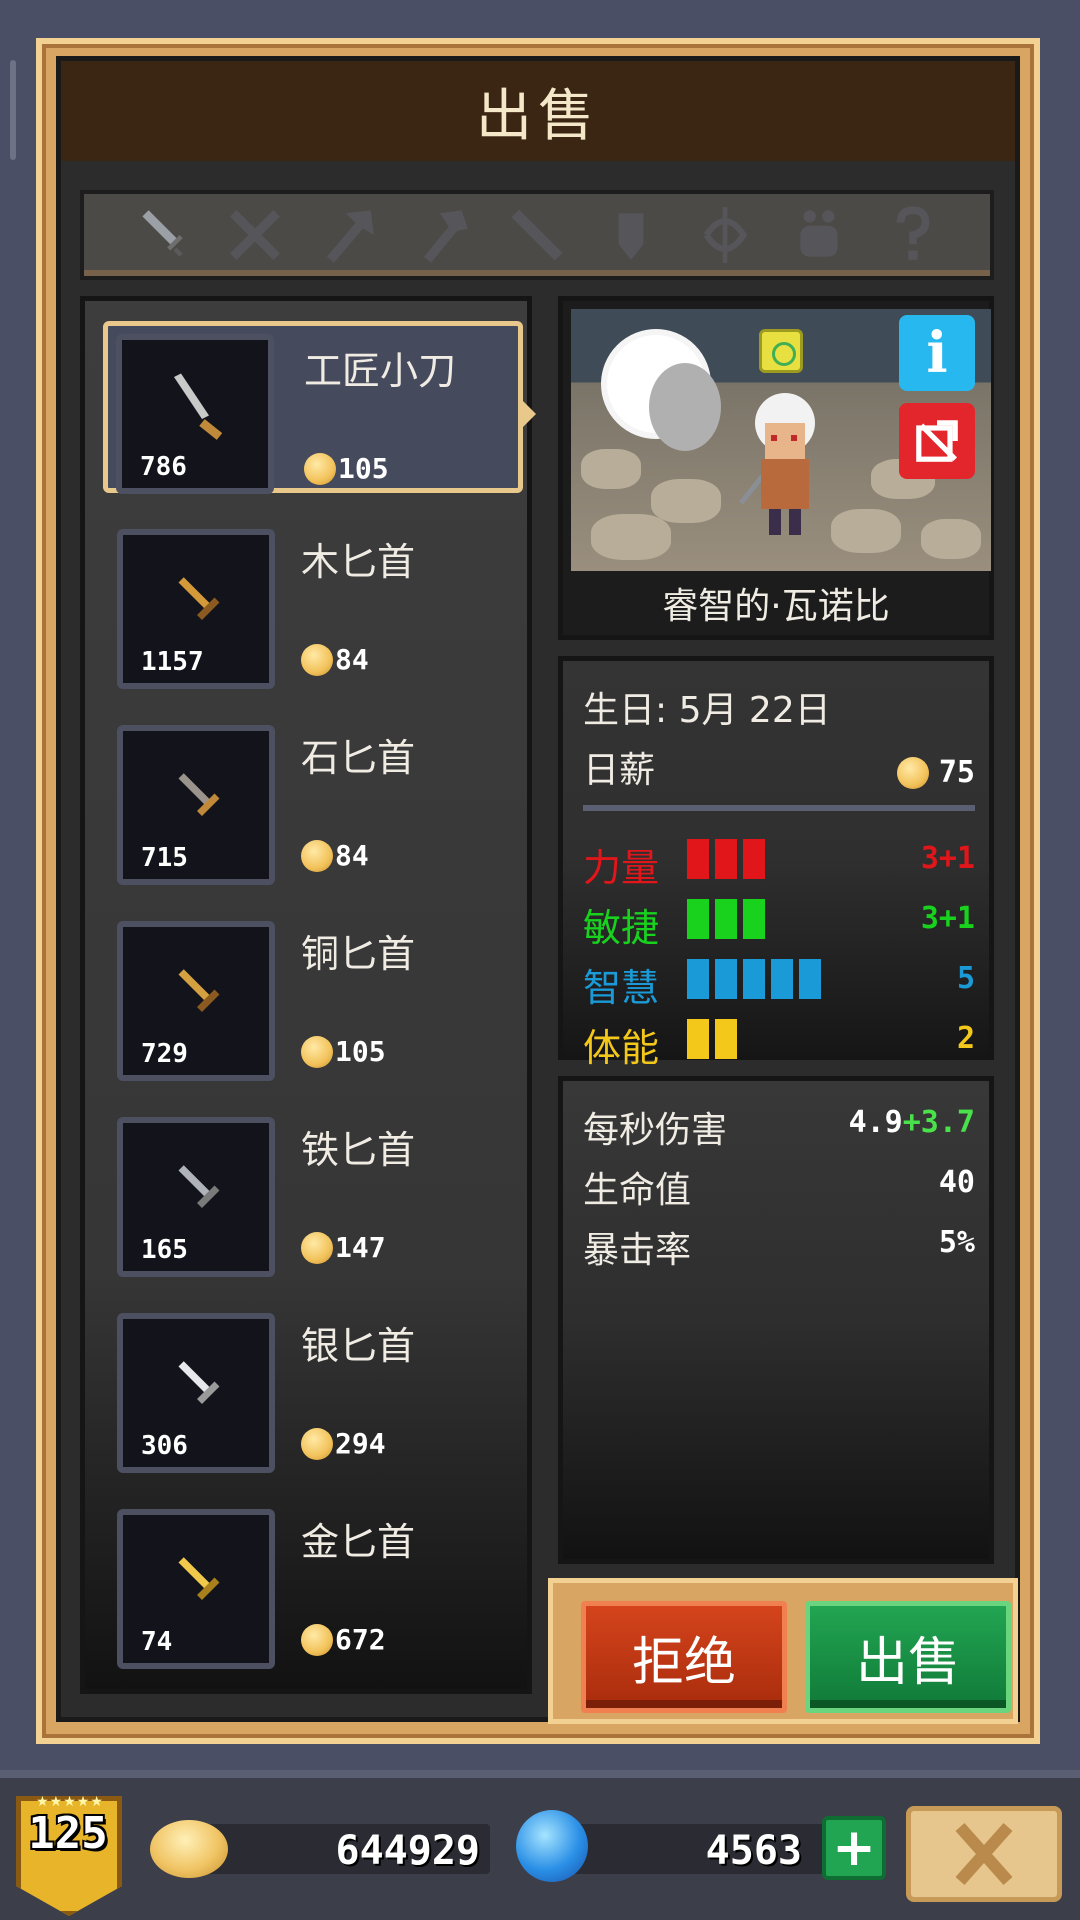 The height and width of the screenshot is (1920, 1080). Describe the element at coordinates (172, 662) in the screenshot. I see `item-stock: 1157` at that location.